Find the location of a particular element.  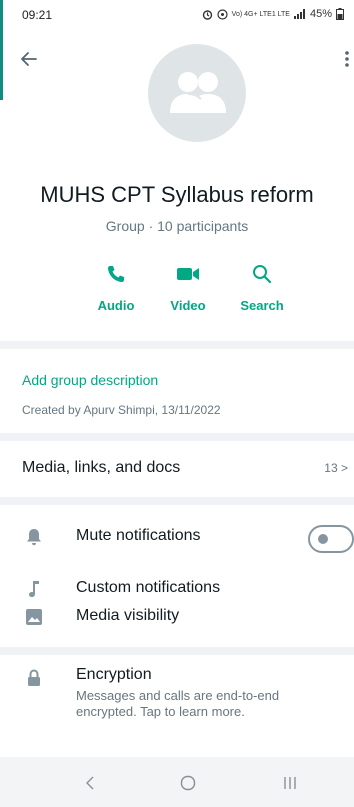

image-icon is located at coordinates (34, 617).